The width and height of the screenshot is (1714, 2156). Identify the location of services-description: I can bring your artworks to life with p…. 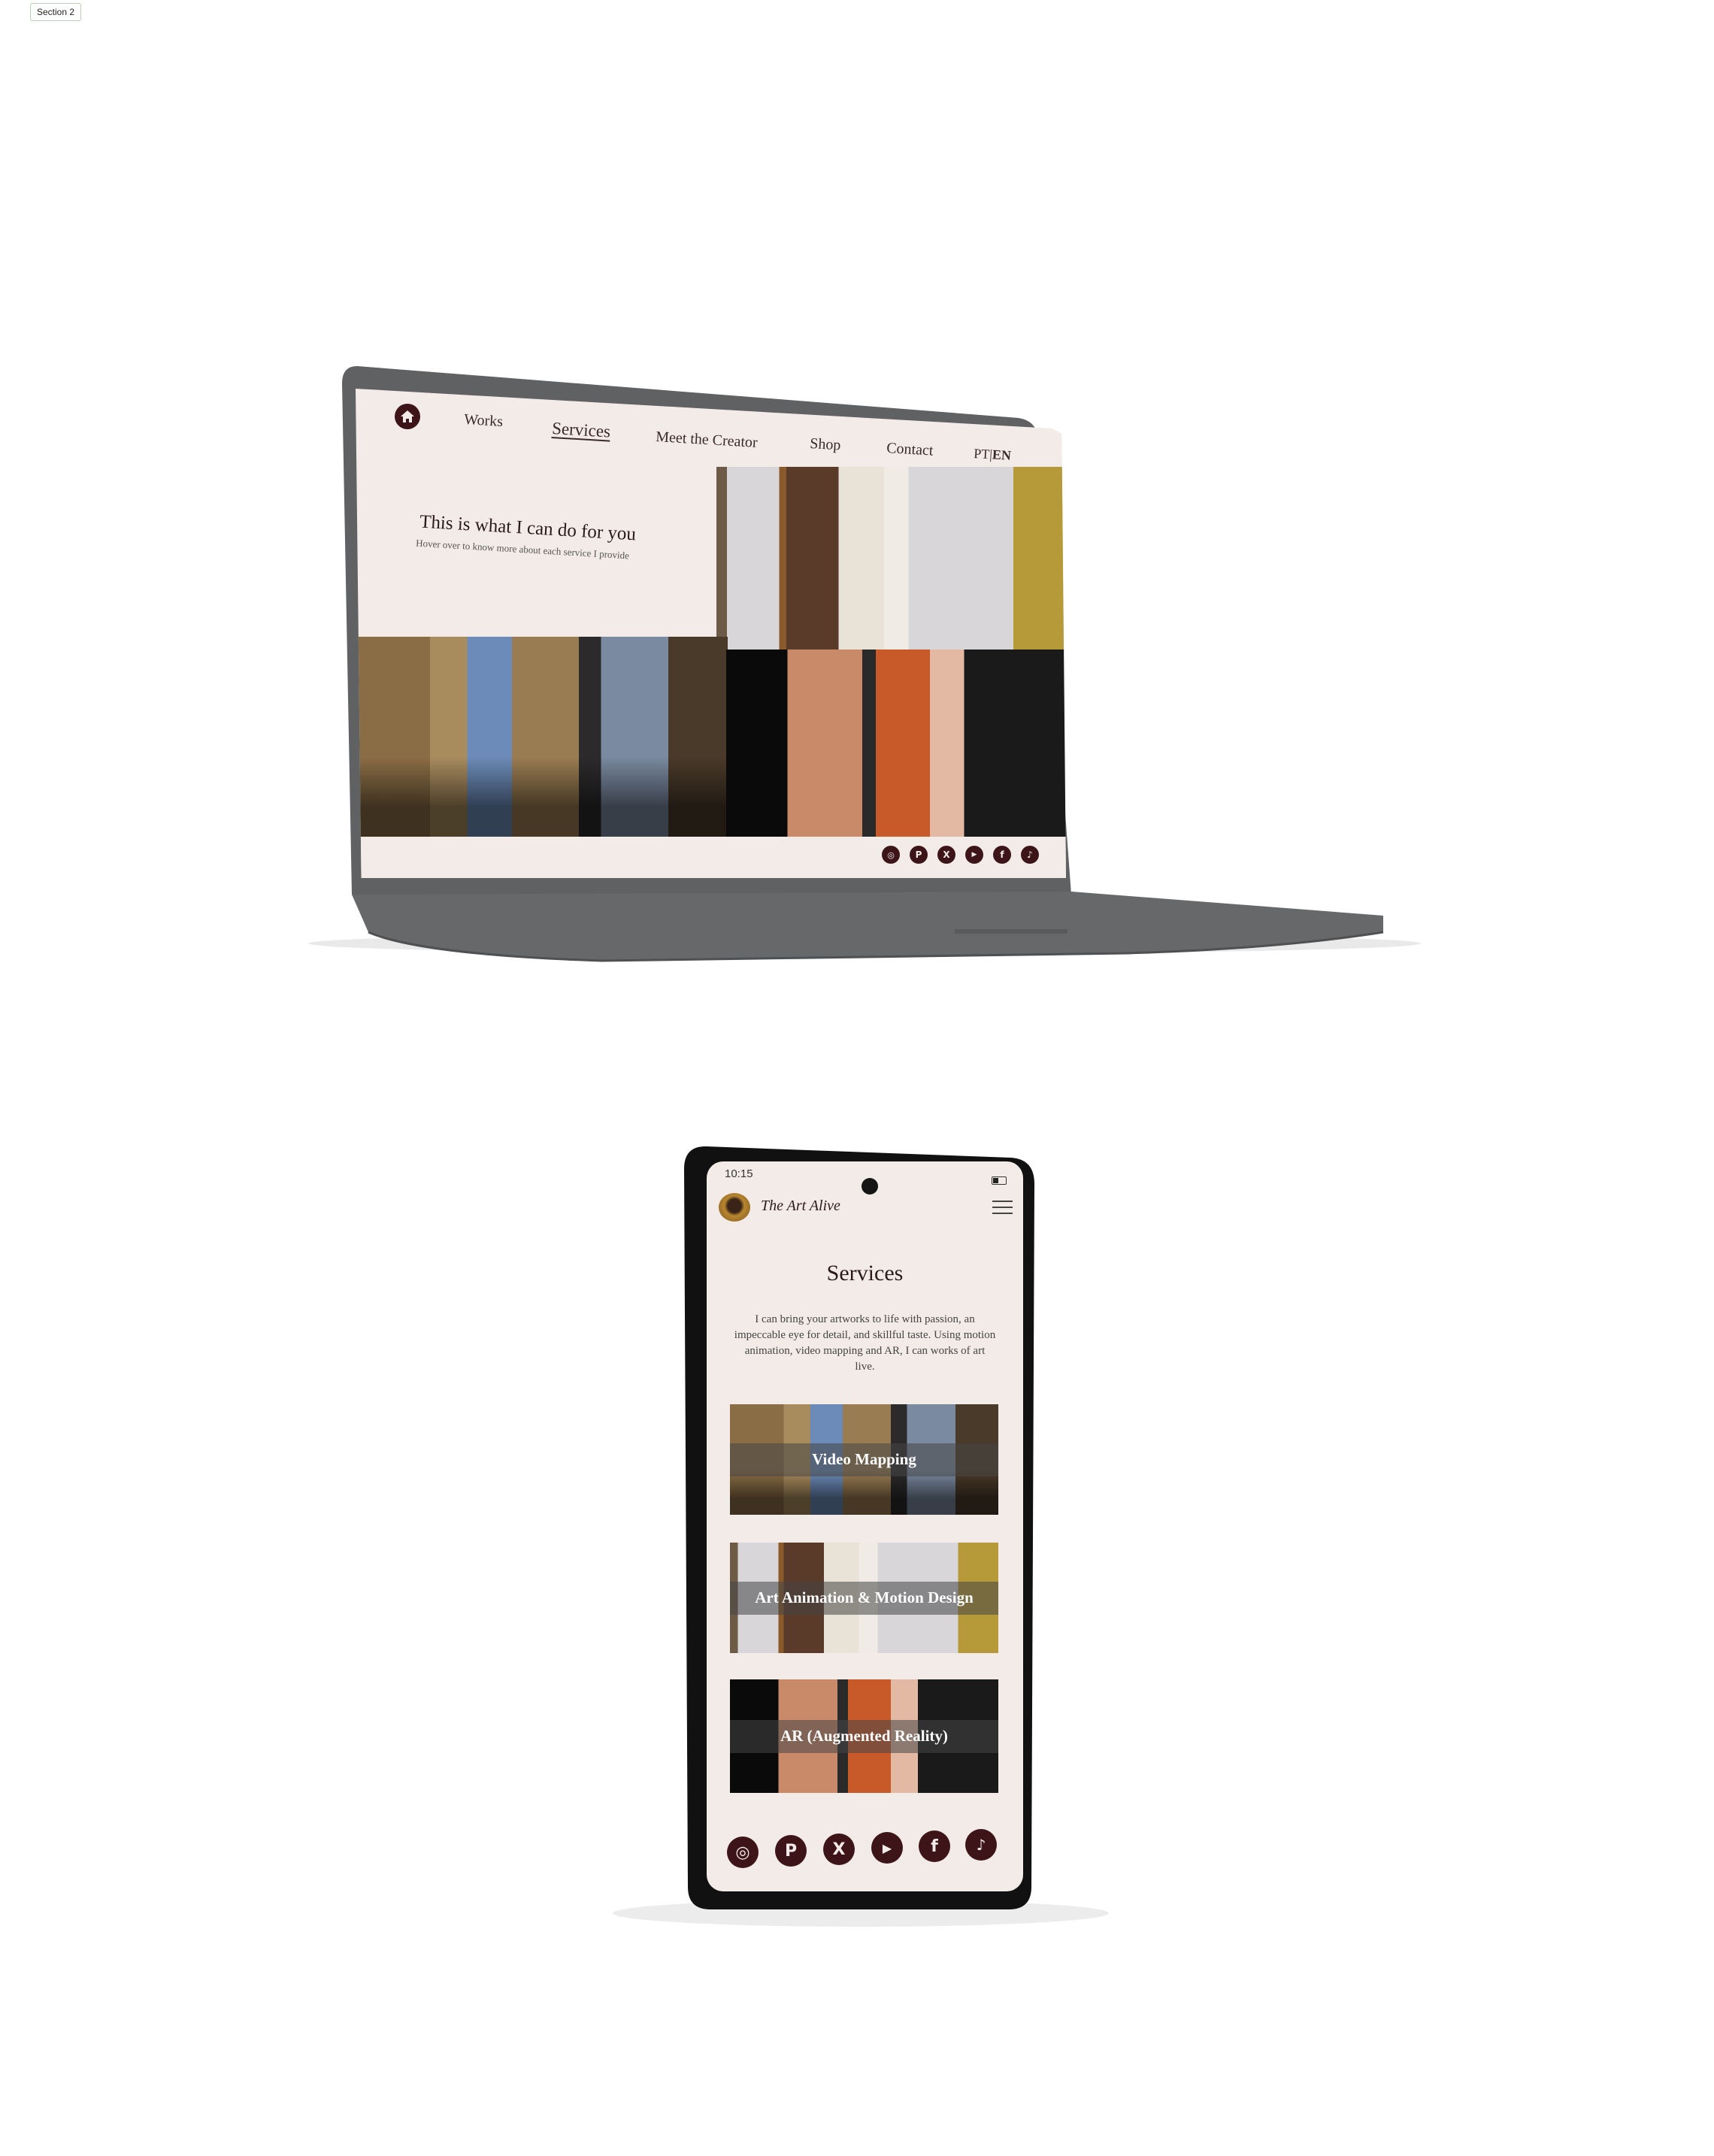
(865, 1343).